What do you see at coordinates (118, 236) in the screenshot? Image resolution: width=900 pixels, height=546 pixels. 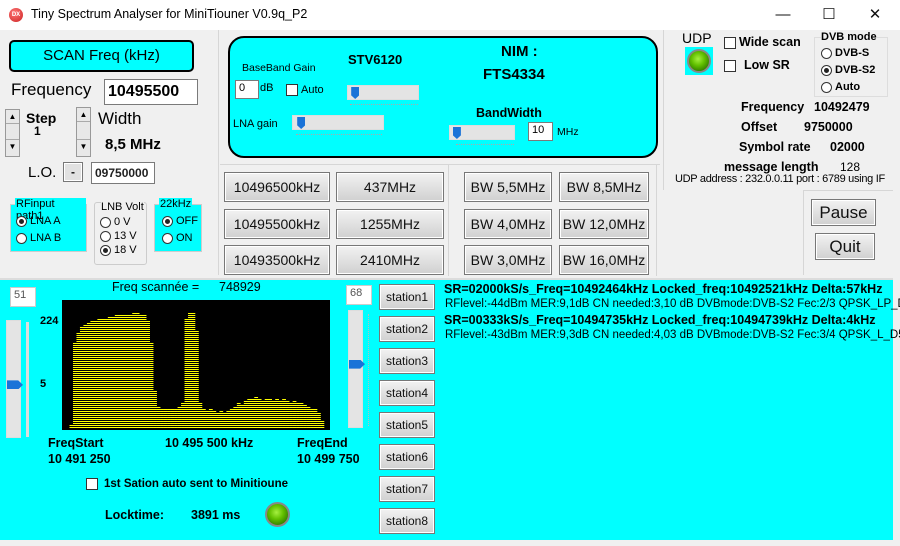 I see `radio-13v: 13 V` at bounding box center [118, 236].